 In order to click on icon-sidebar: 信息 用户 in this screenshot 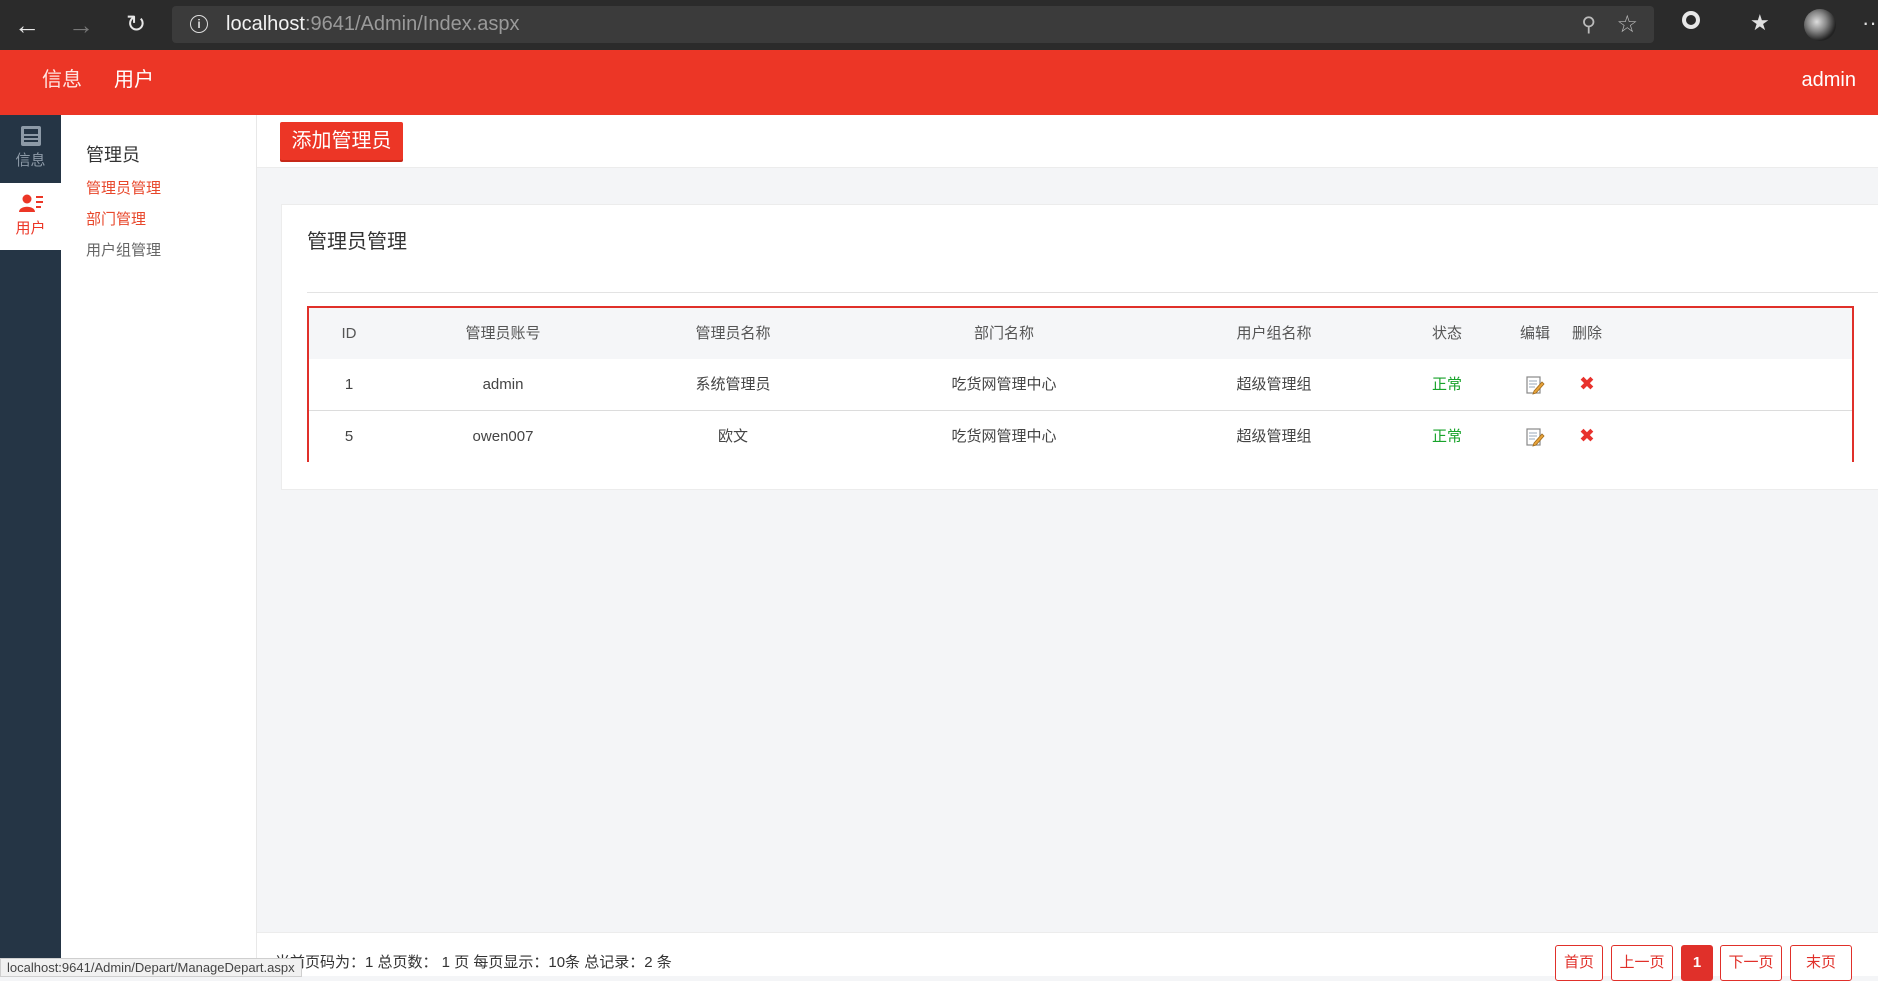, I will do `click(30, 545)`.